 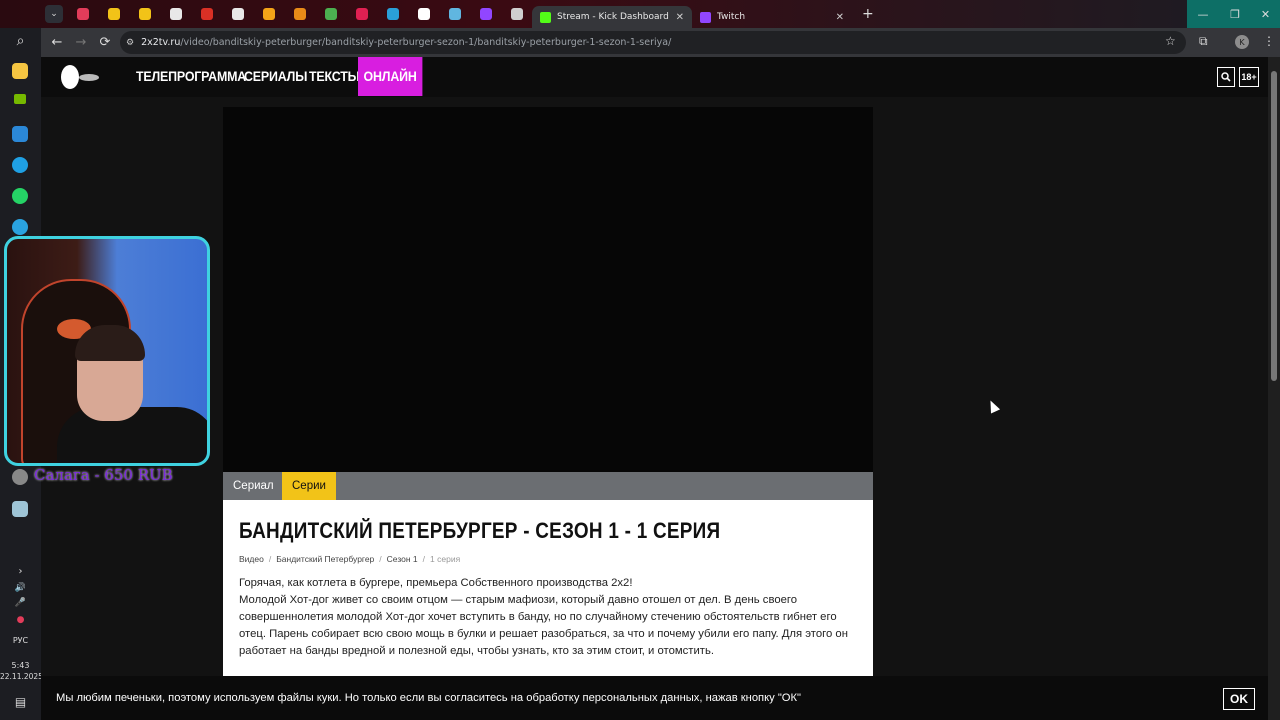 I want to click on webcam-overlay, so click(x=107, y=351).